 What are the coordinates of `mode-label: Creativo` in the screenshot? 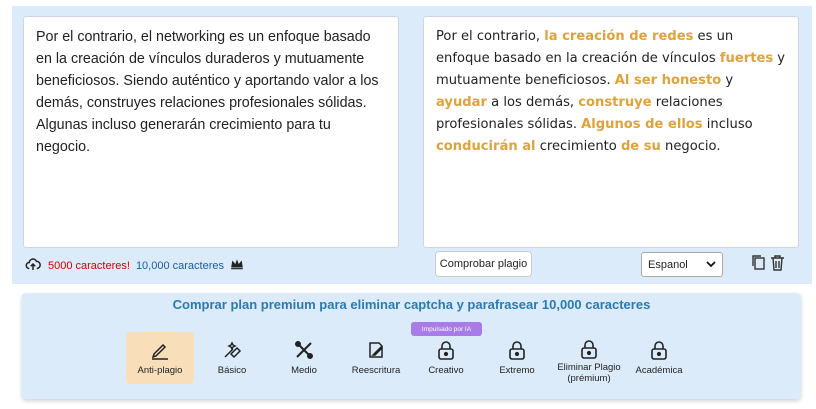 It's located at (446, 370).